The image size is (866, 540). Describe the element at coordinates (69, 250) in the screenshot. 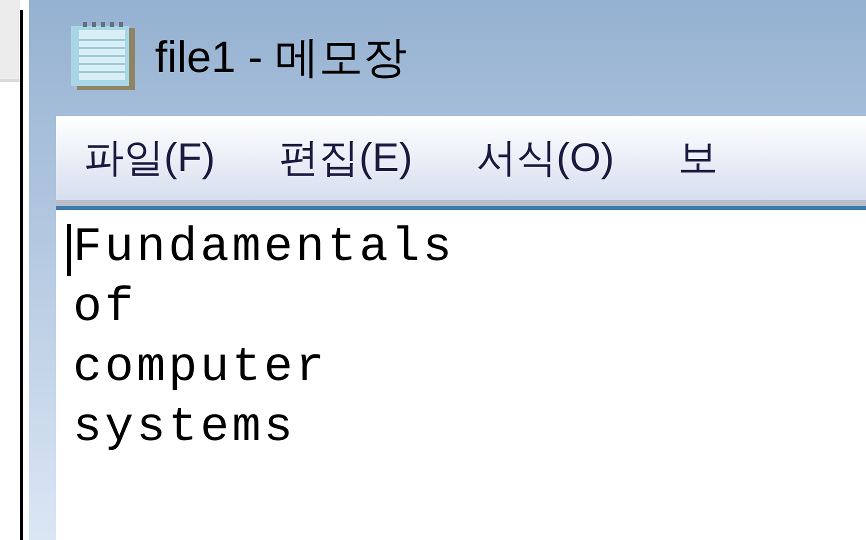

I see `text-cursor` at that location.